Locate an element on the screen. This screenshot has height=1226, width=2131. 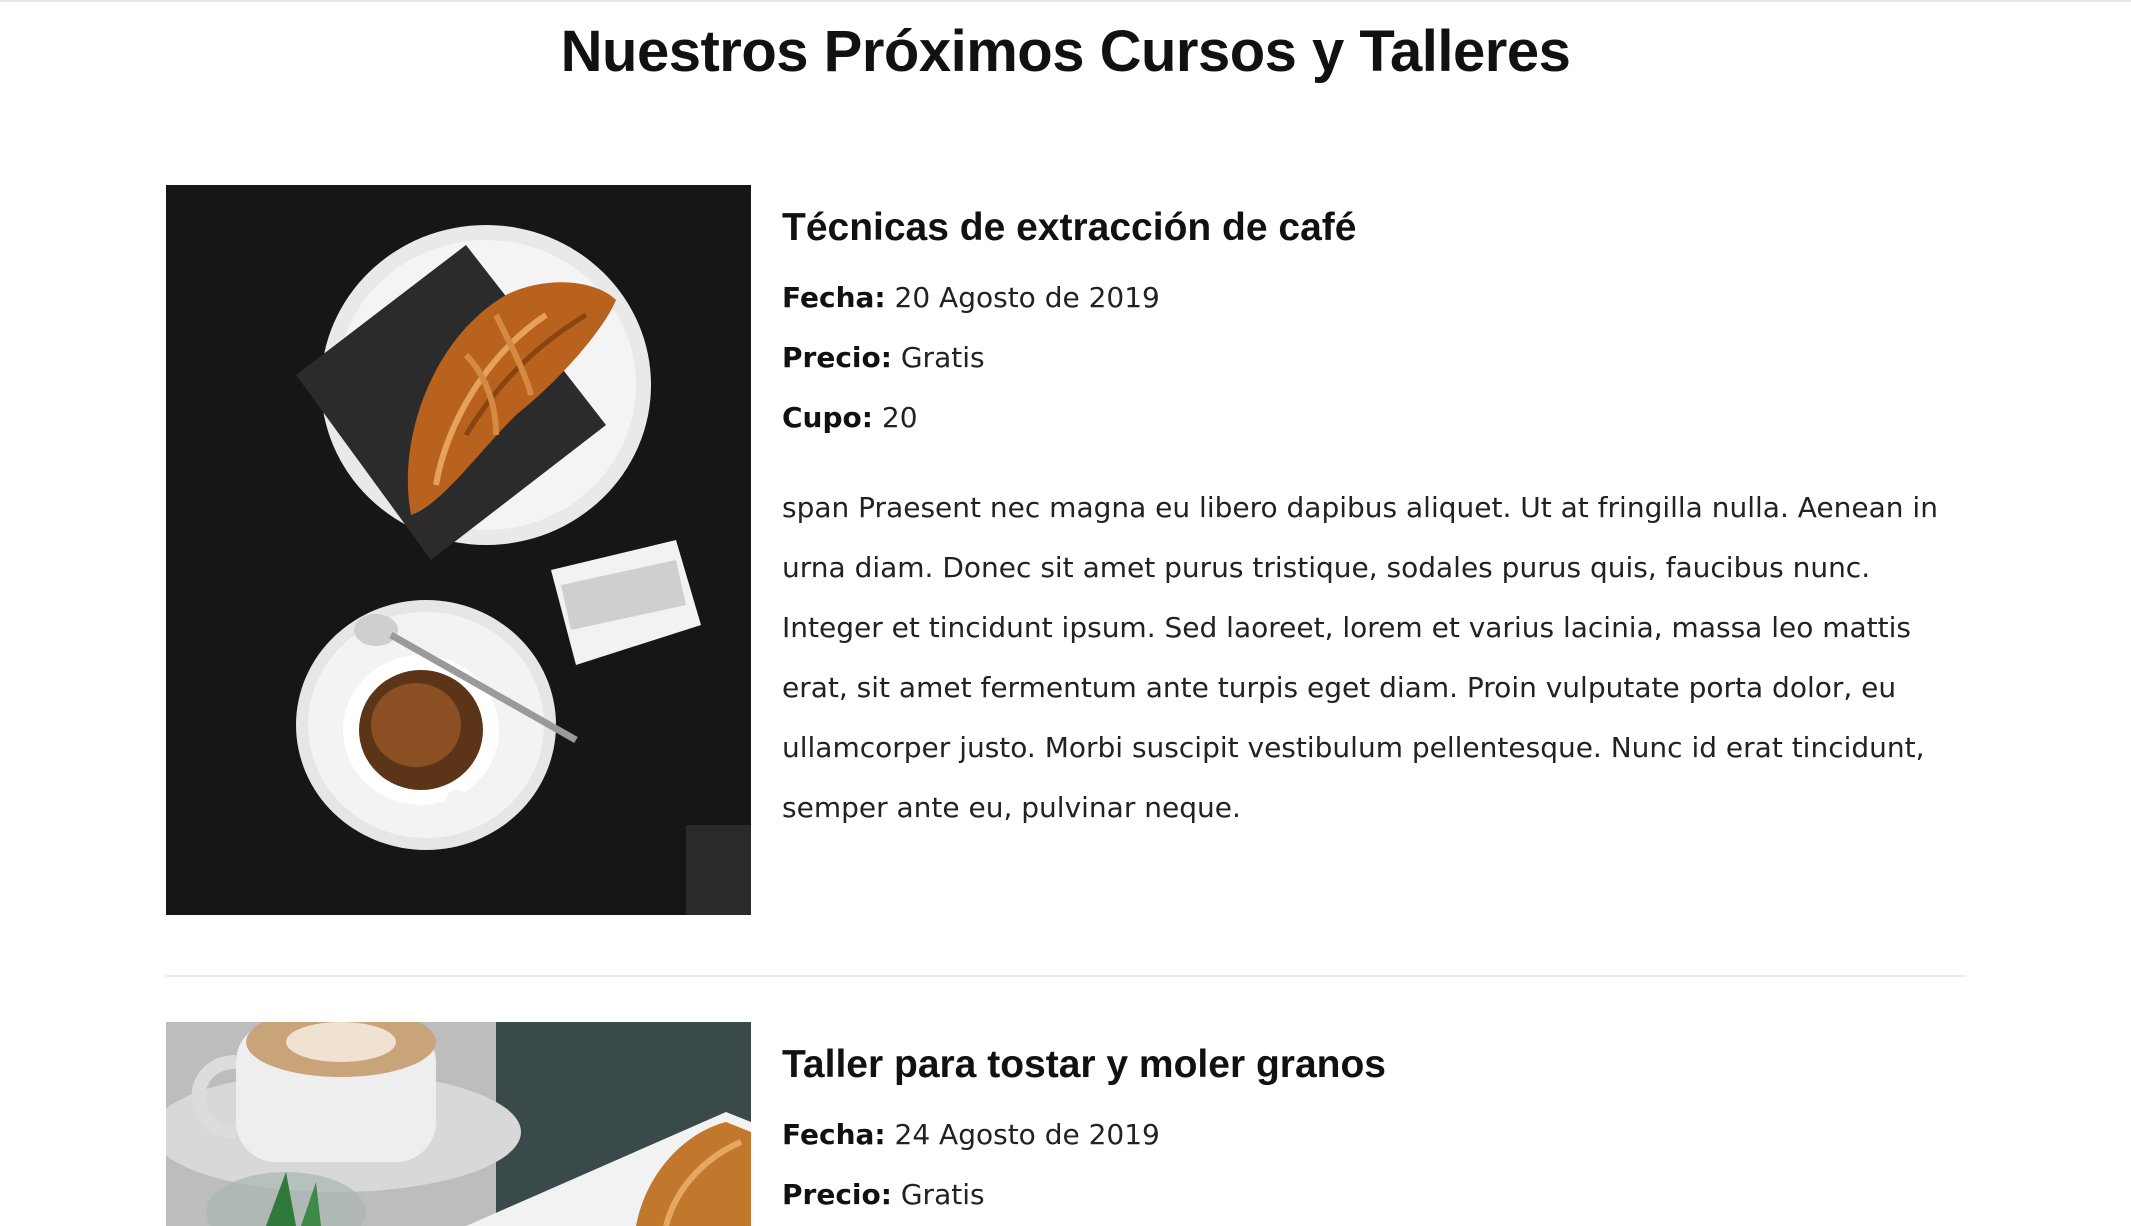
cappuccino-pastry-photo is located at coordinates (458, 1124).